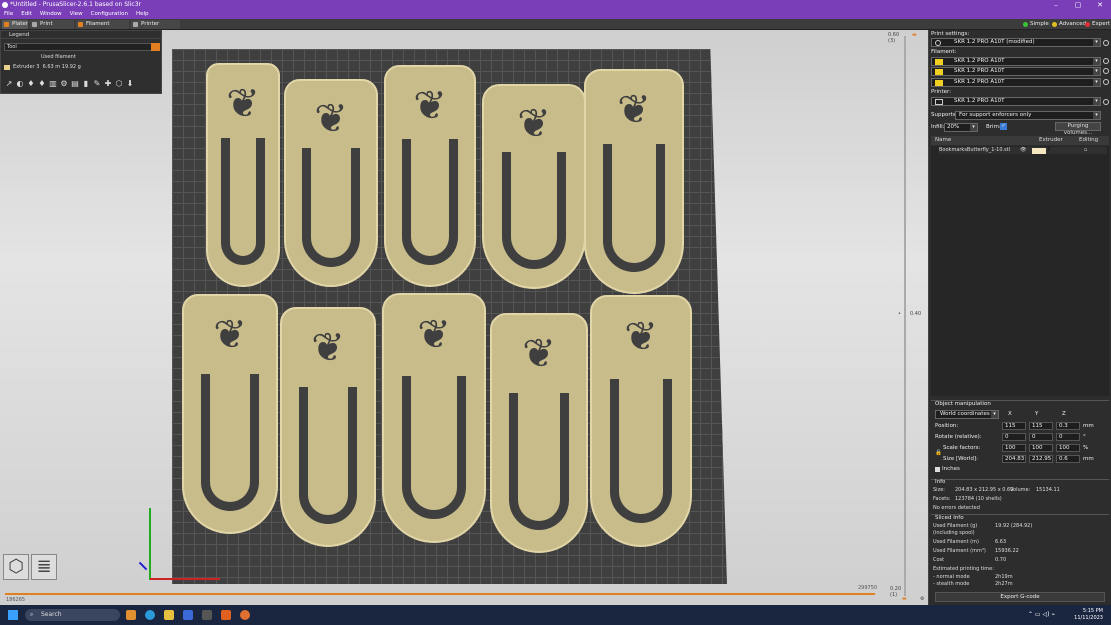  I want to click on brim-checkbox: ✓, so click(1003, 126).